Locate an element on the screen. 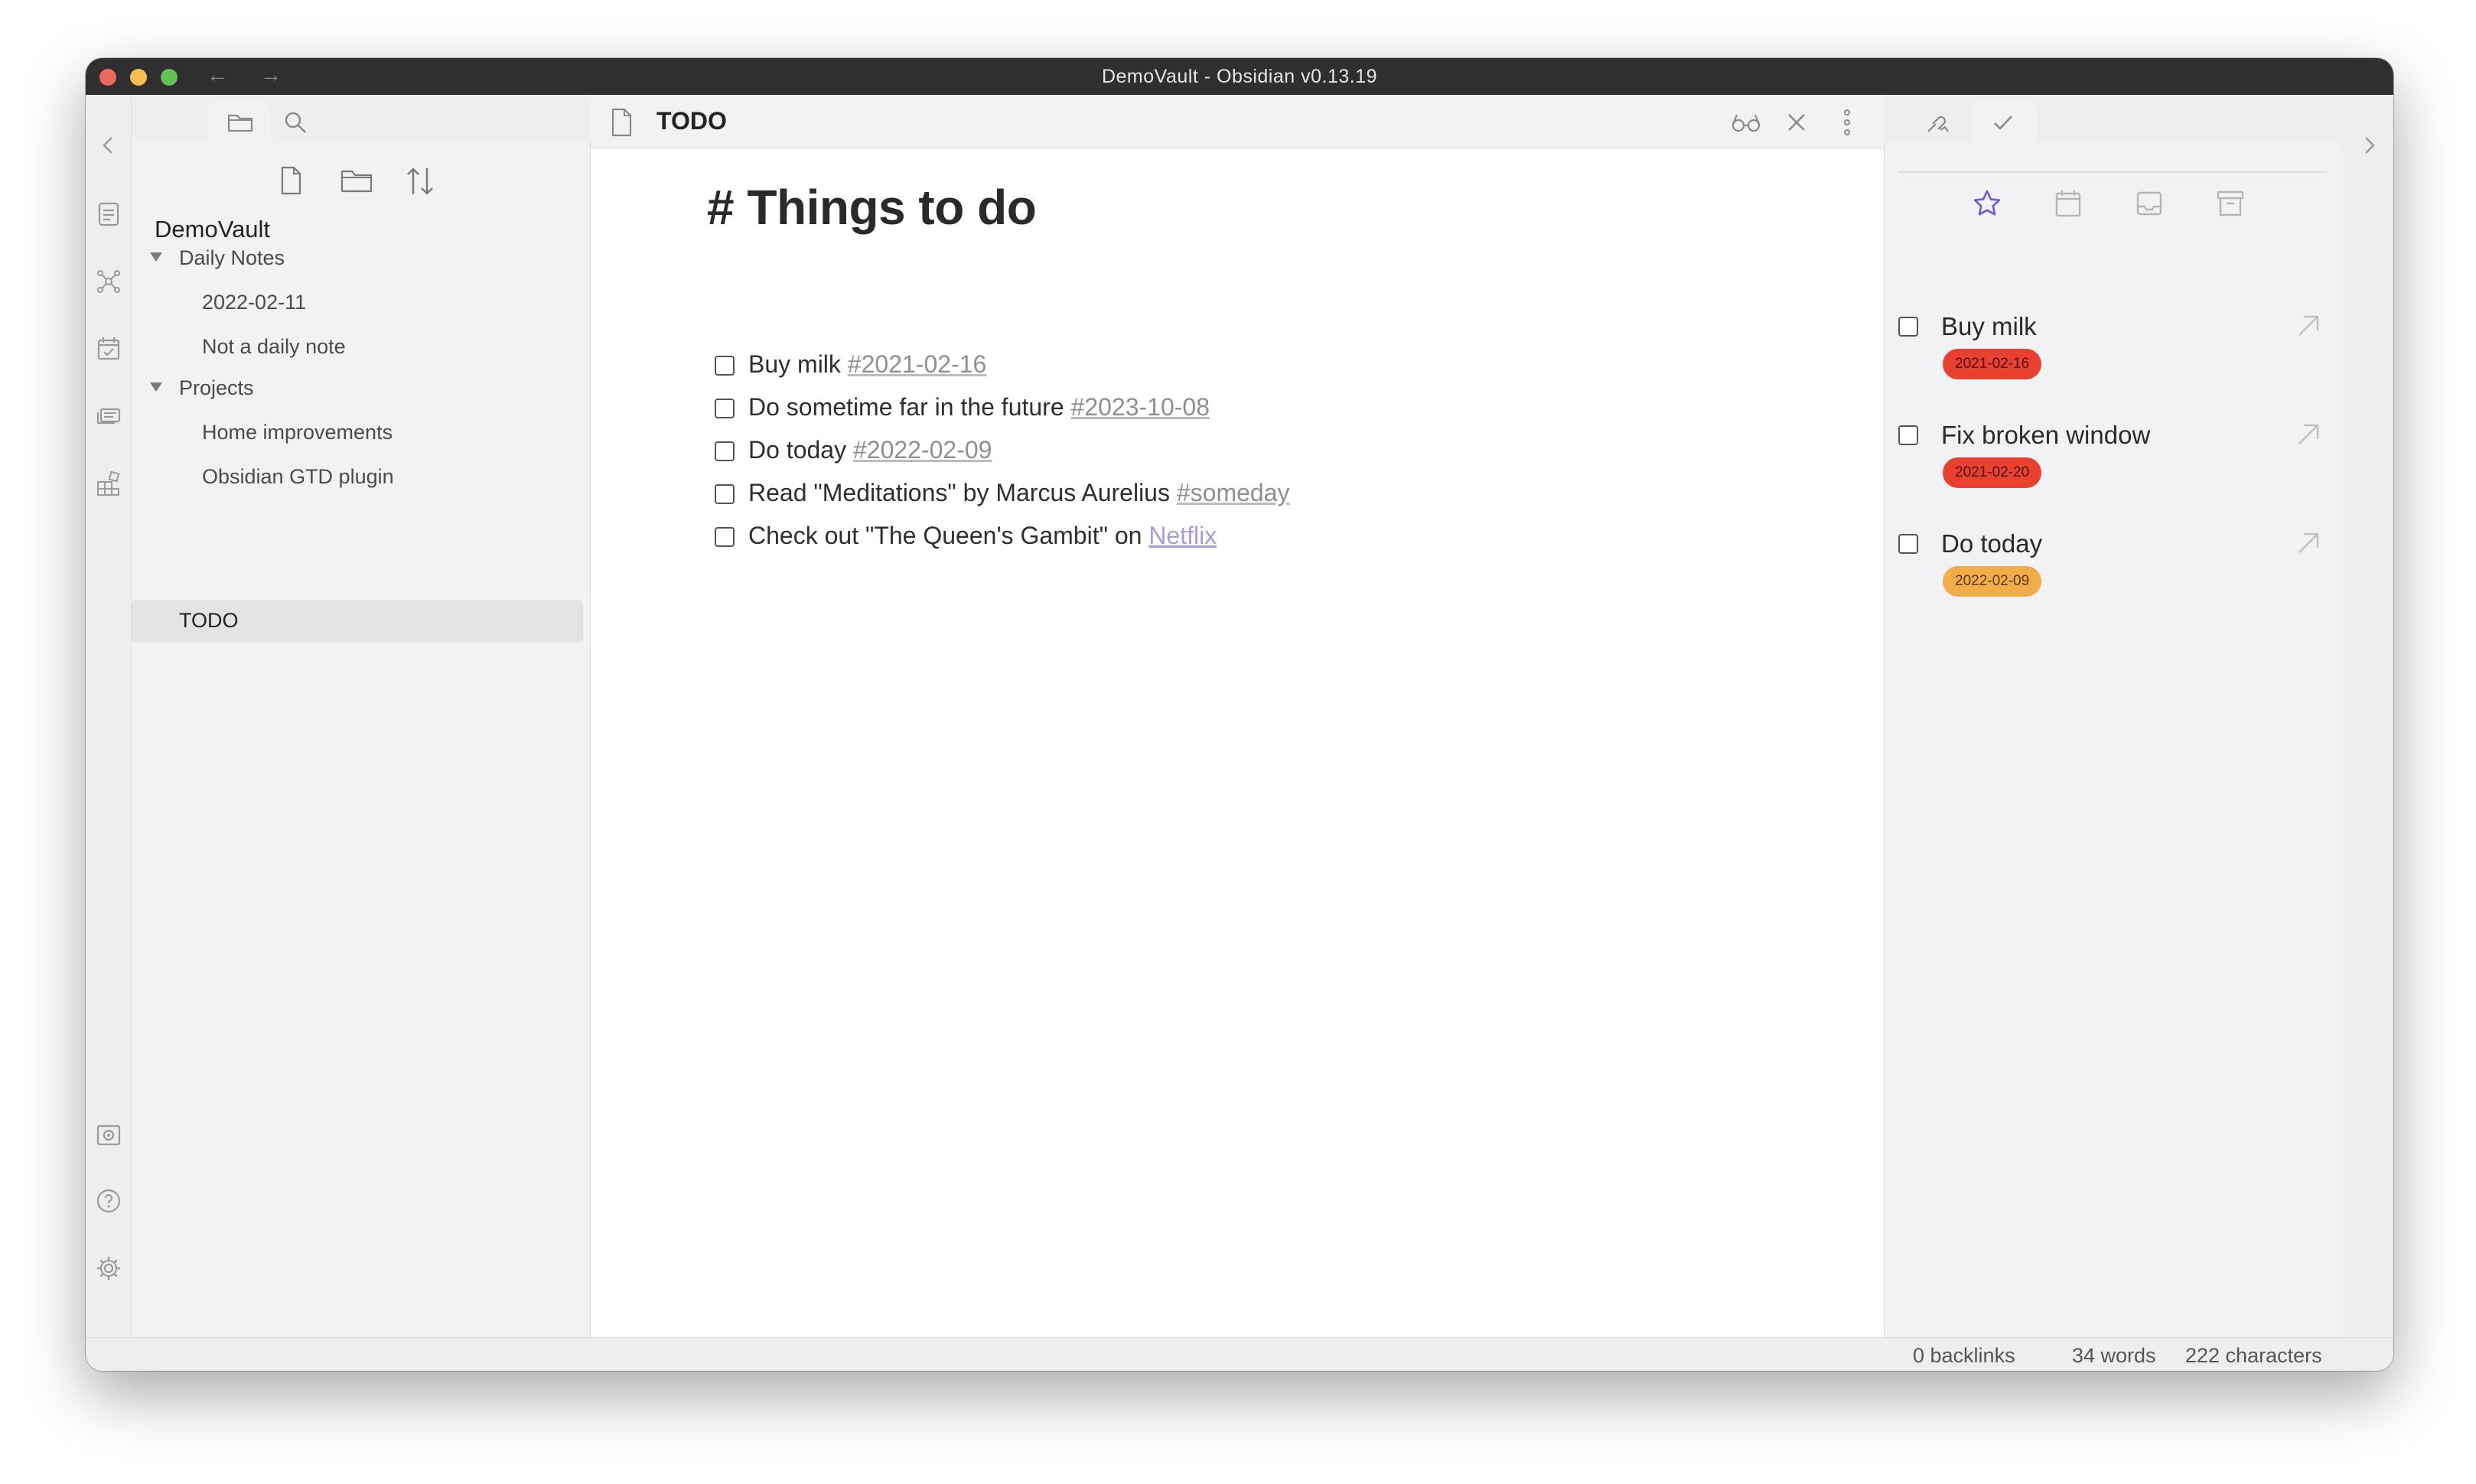 The width and height of the screenshot is (2476, 1484). star-icon is located at coordinates (1987, 203).